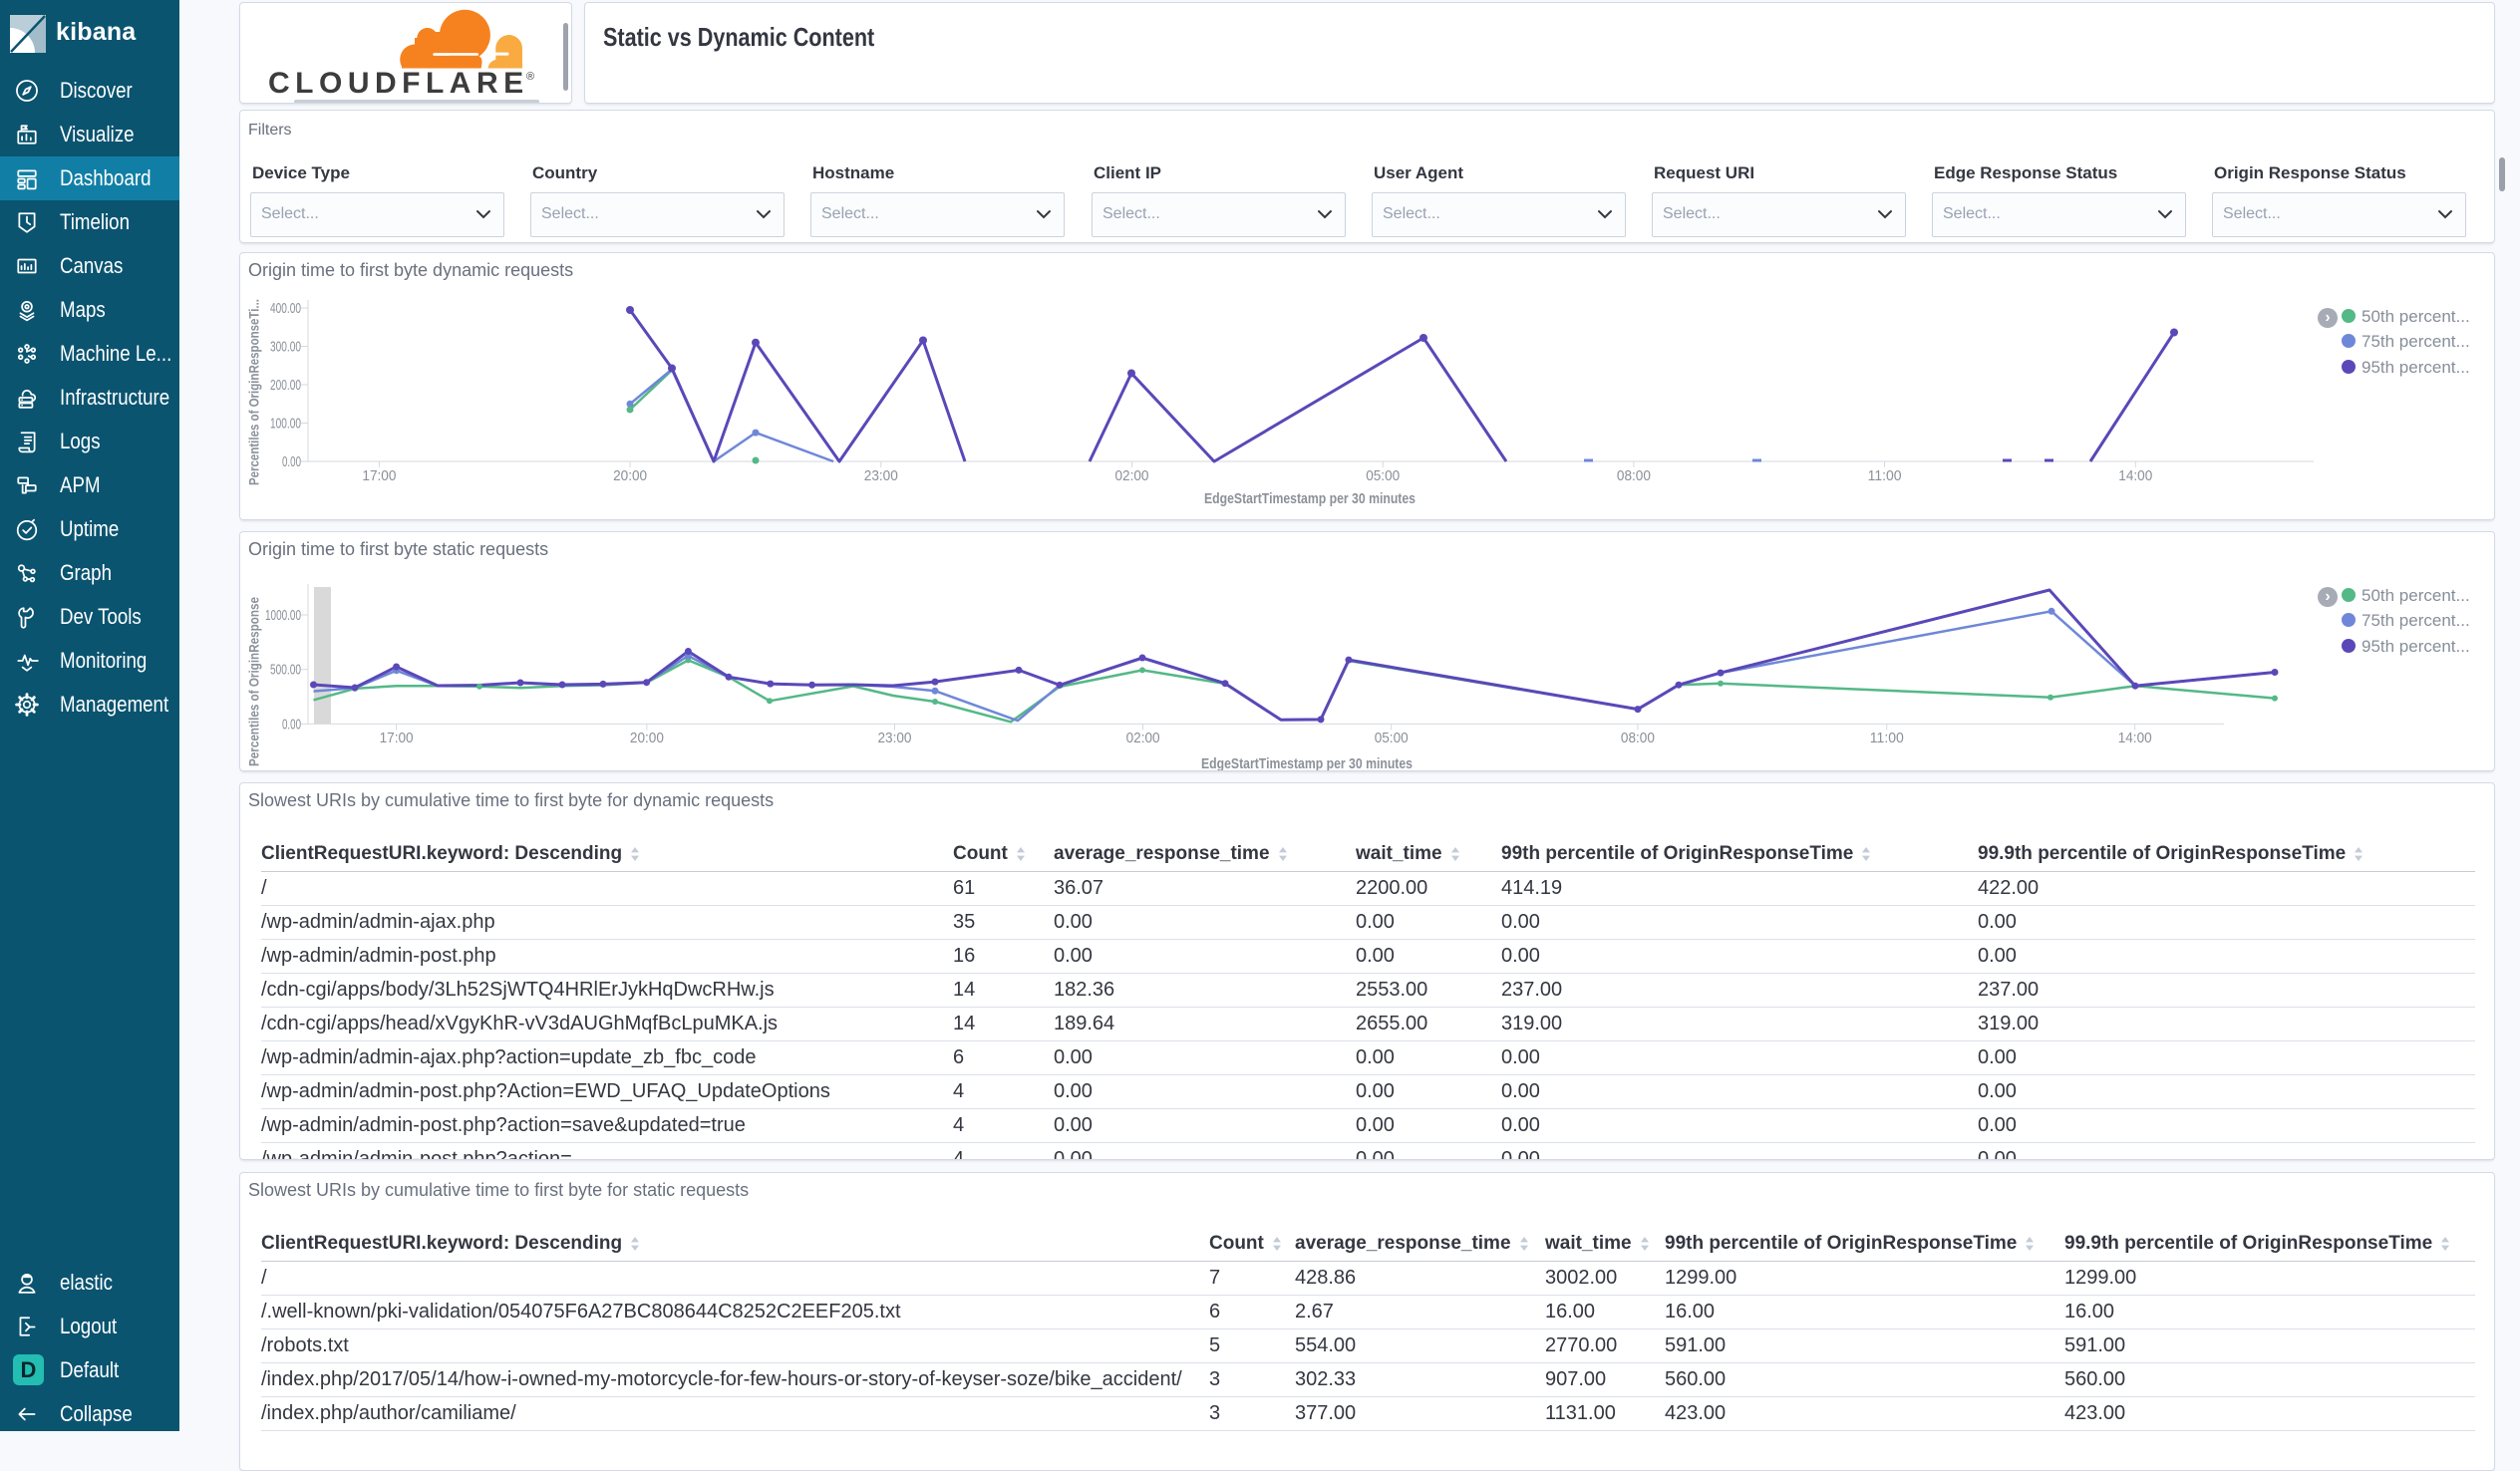 The width and height of the screenshot is (2520, 1471). I want to click on svg-text: 300.00, so click(285, 347).